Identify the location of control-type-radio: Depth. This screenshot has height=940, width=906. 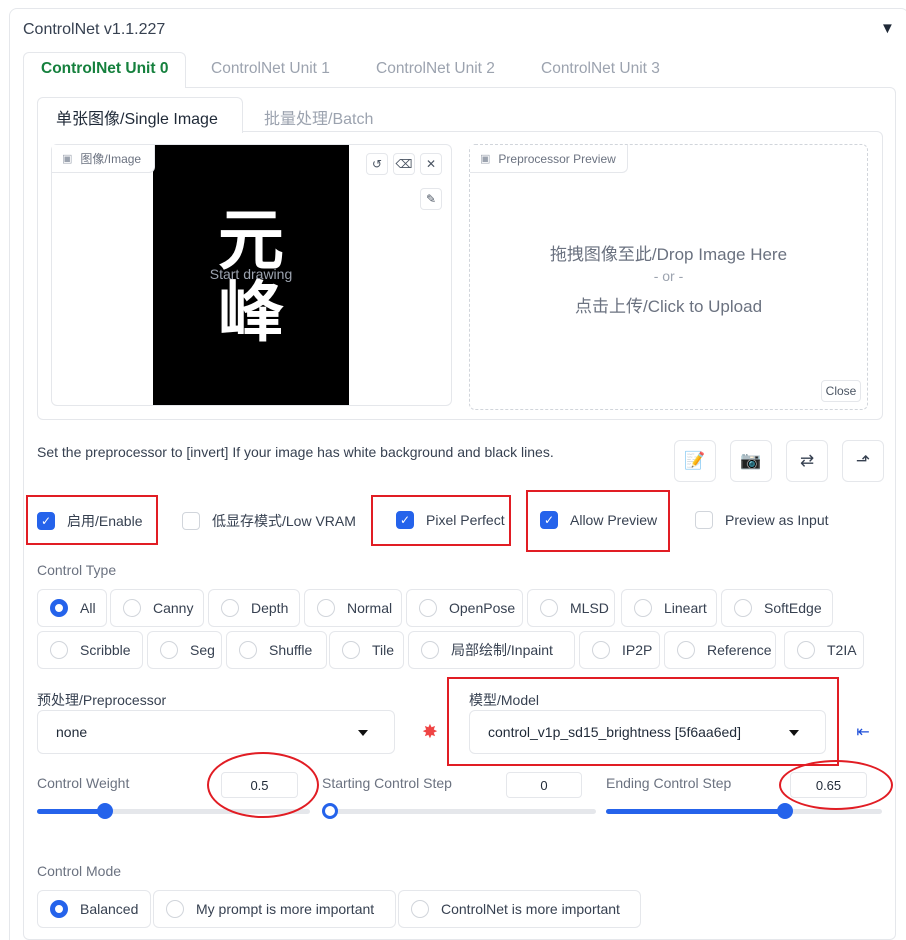
(254, 608).